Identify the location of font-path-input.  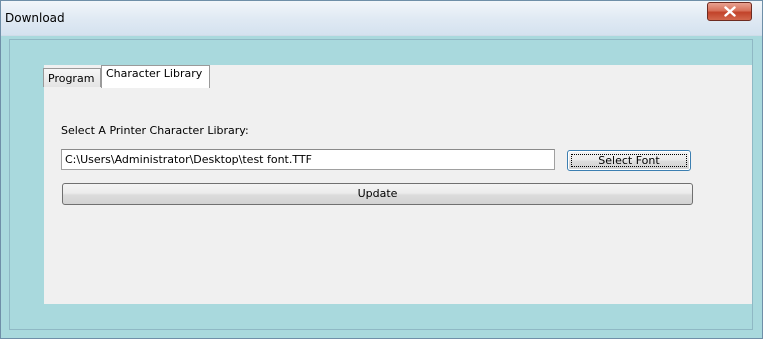
(308, 159).